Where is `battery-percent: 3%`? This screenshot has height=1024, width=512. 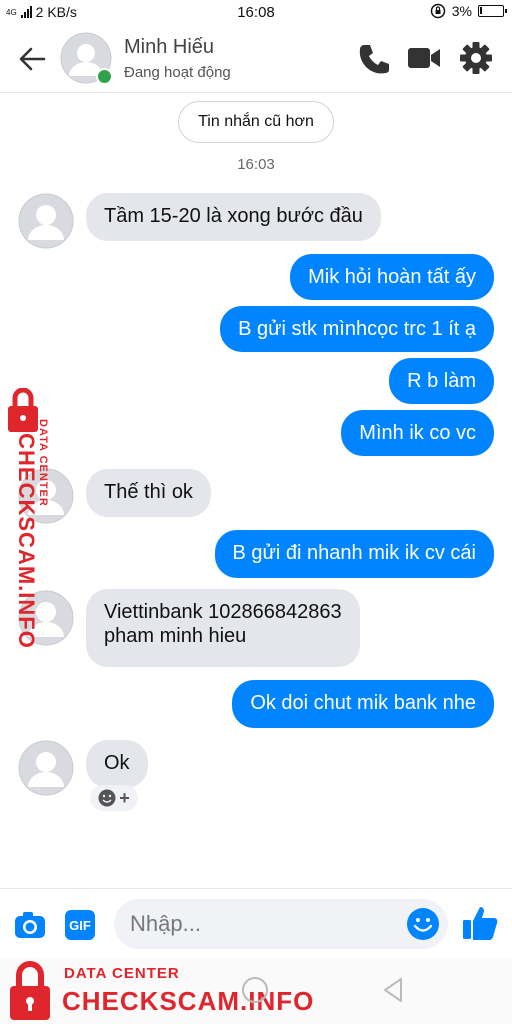
battery-percent: 3% is located at coordinates (461, 11).